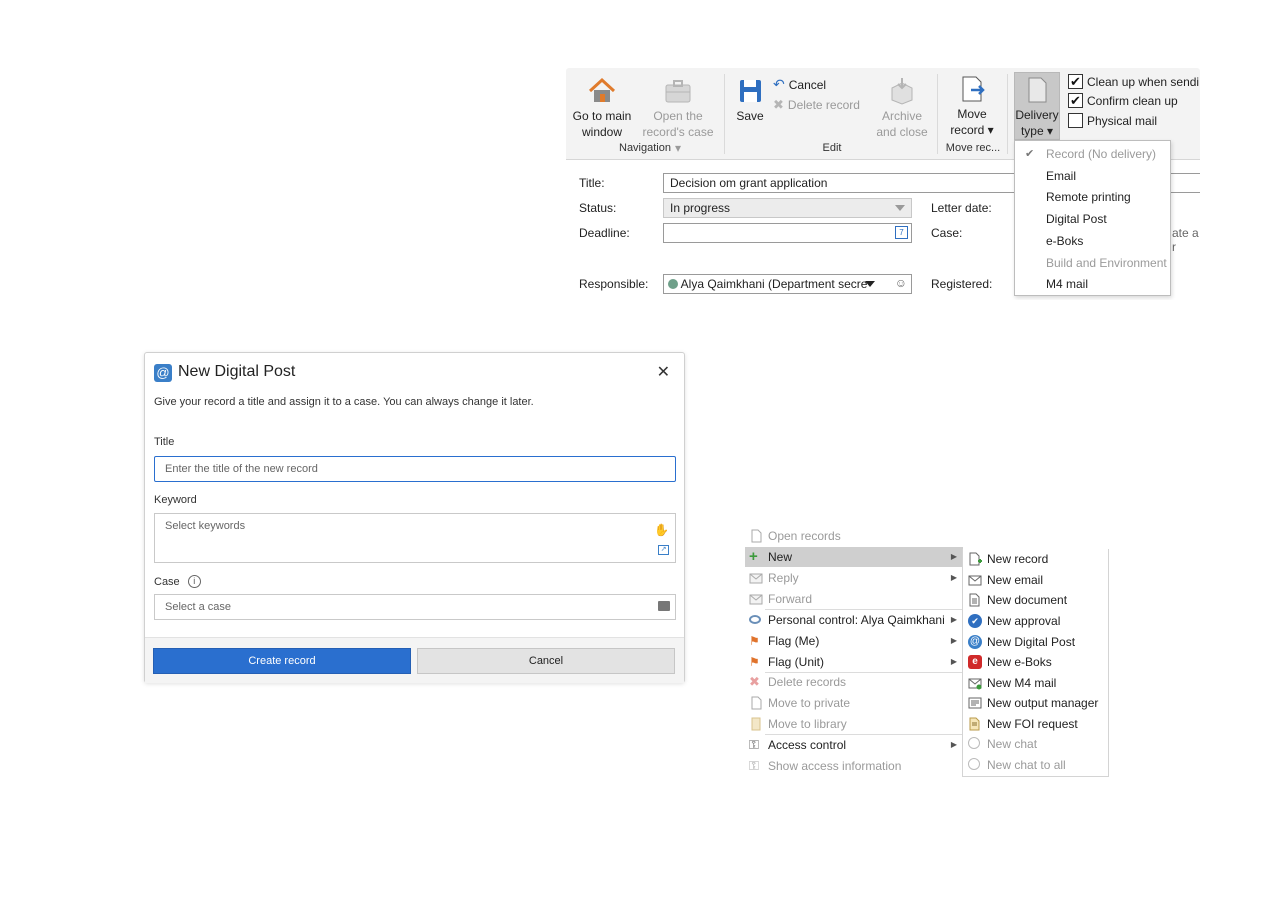 This screenshot has height=923, width=1283. What do you see at coordinates (1035, 703) in the screenshot?
I see `submenu-new-output-manager: New output manager` at bounding box center [1035, 703].